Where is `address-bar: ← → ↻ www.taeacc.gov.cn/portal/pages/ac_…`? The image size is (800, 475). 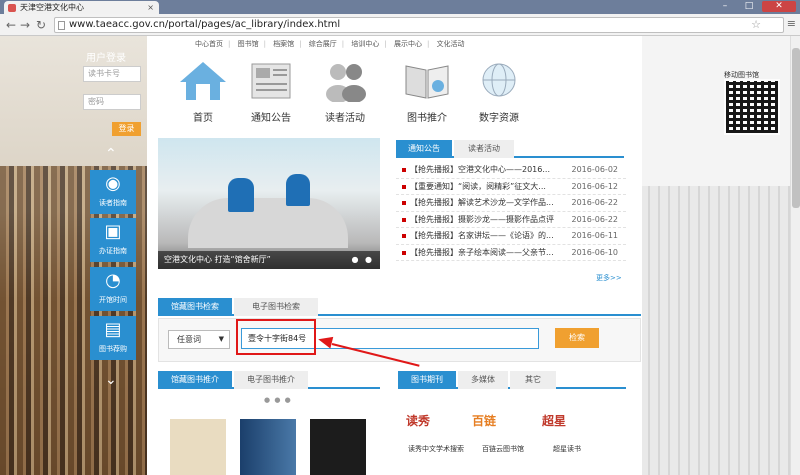
address-bar: ← → ↻ www.taeacc.gov.cn/portal/pages/ac_… is located at coordinates (400, 25).